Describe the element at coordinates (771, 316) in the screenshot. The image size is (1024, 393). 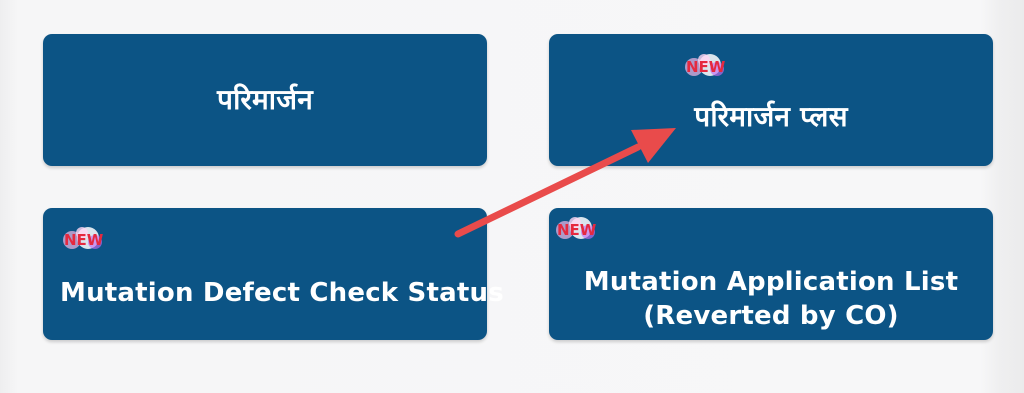
I see `tile-mutation-application-list-line2: (Reverted by CO)` at that location.